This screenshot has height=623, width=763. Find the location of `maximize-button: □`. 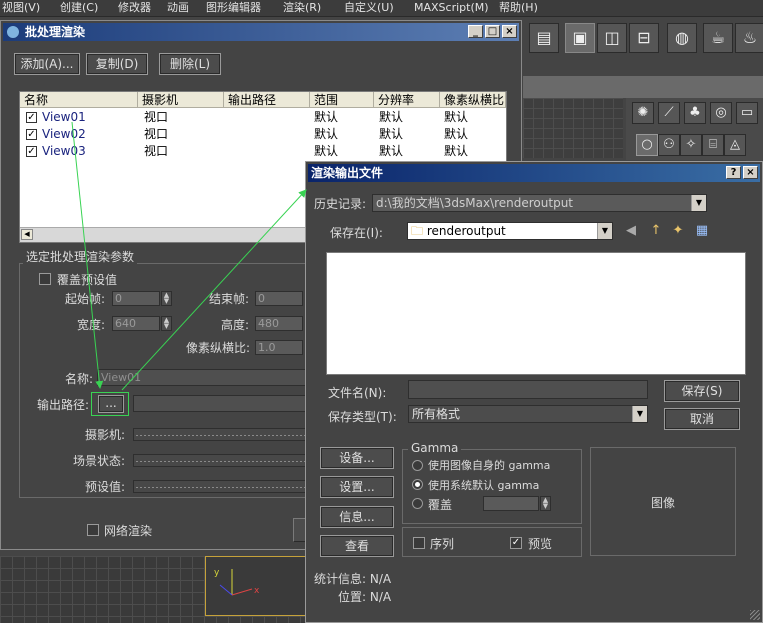

maximize-button: □ is located at coordinates (492, 31).